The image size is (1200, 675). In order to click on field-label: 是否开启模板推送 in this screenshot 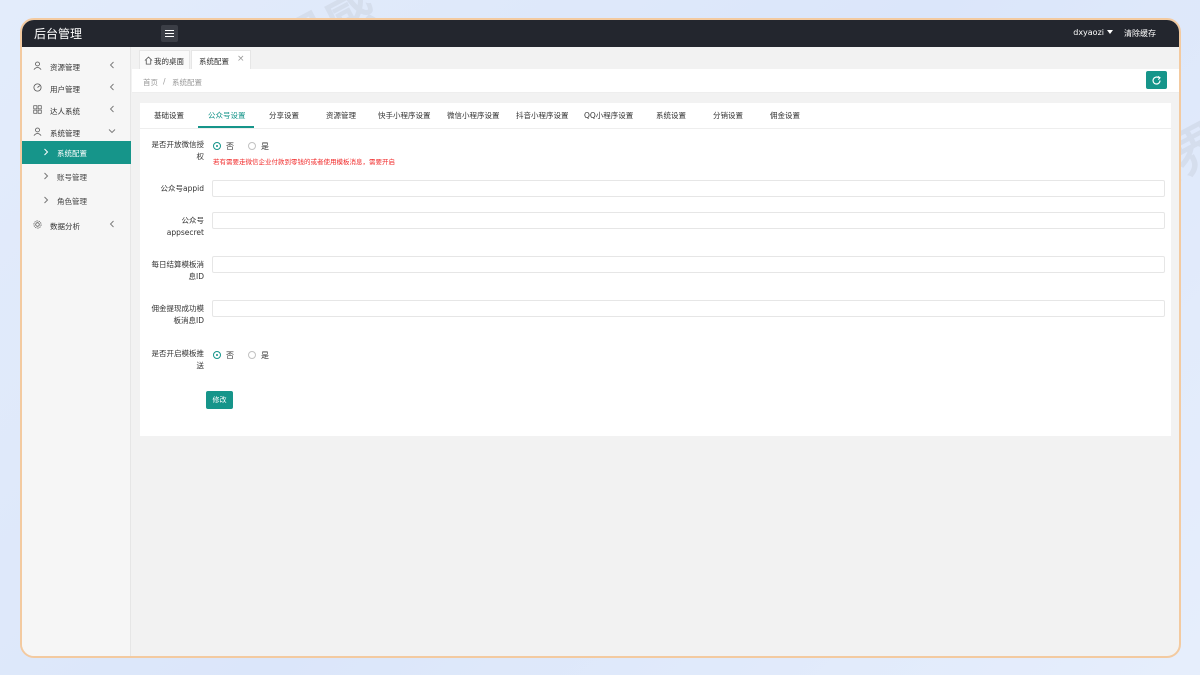, I will do `click(178, 359)`.